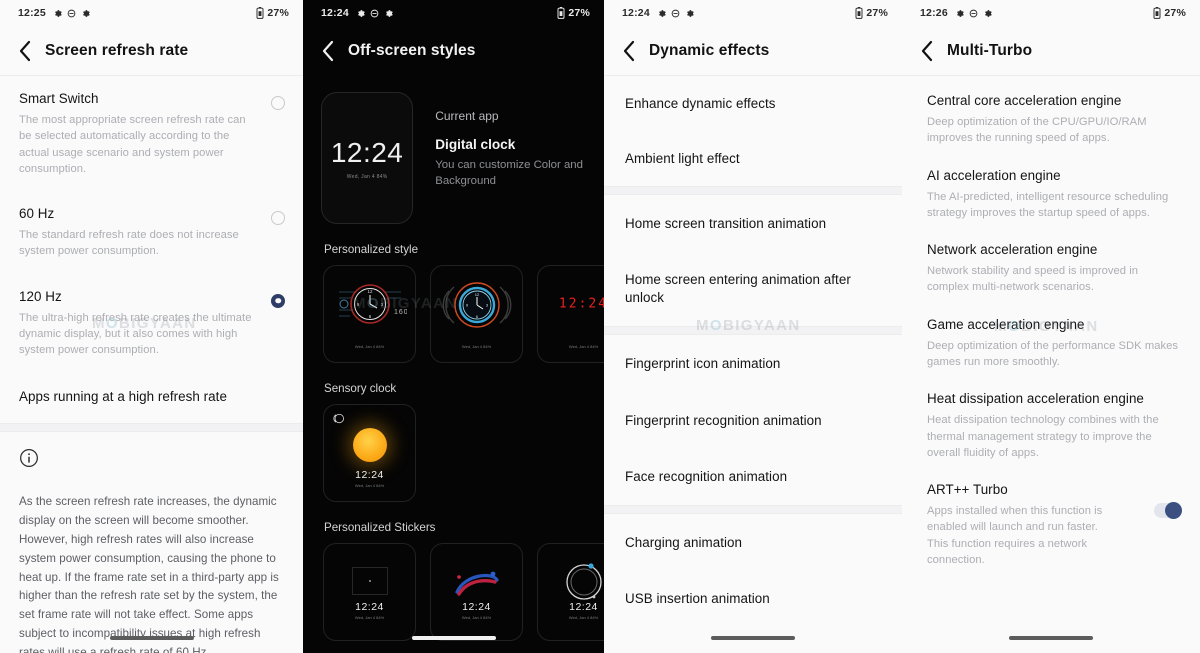 Image resolution: width=1200 pixels, height=653 pixels. I want to click on list-item-label: Ambient light effect, so click(682, 159).